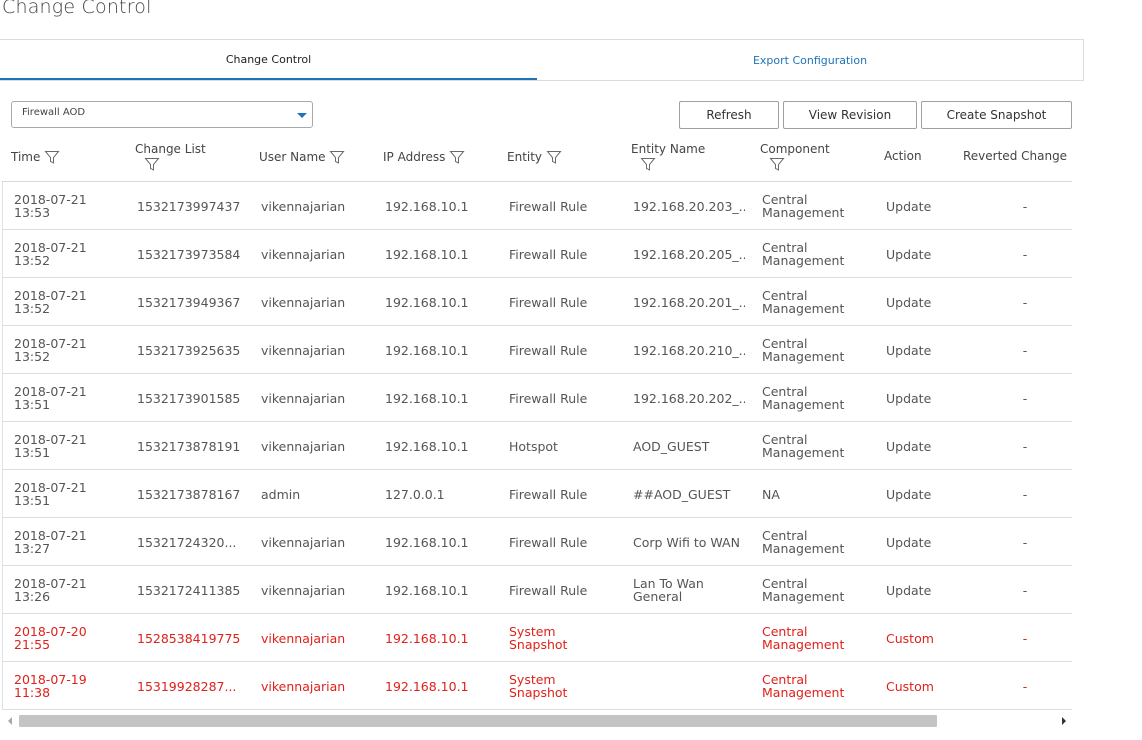 Image resolution: width=1142 pixels, height=740 pixels. I want to click on column-header-entity: Entity, so click(534, 157).